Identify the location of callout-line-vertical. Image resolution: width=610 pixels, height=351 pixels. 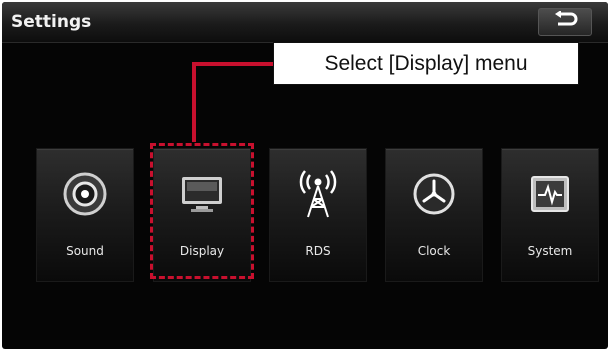
(194, 103).